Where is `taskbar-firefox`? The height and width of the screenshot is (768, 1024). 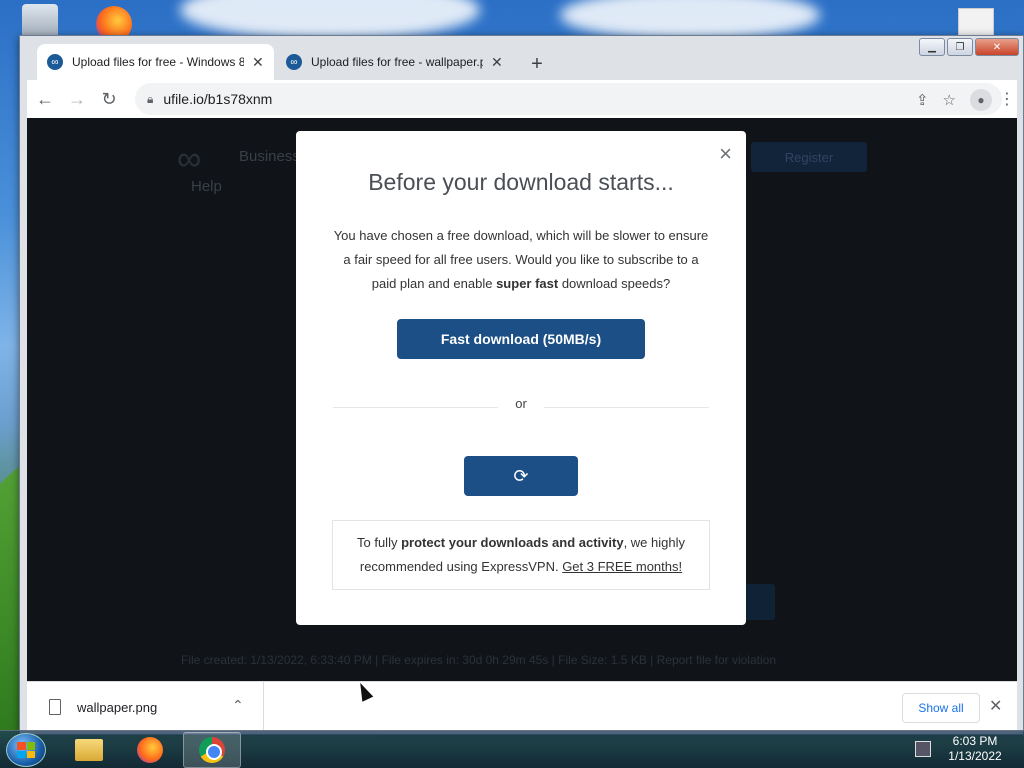
taskbar-firefox is located at coordinates (150, 750).